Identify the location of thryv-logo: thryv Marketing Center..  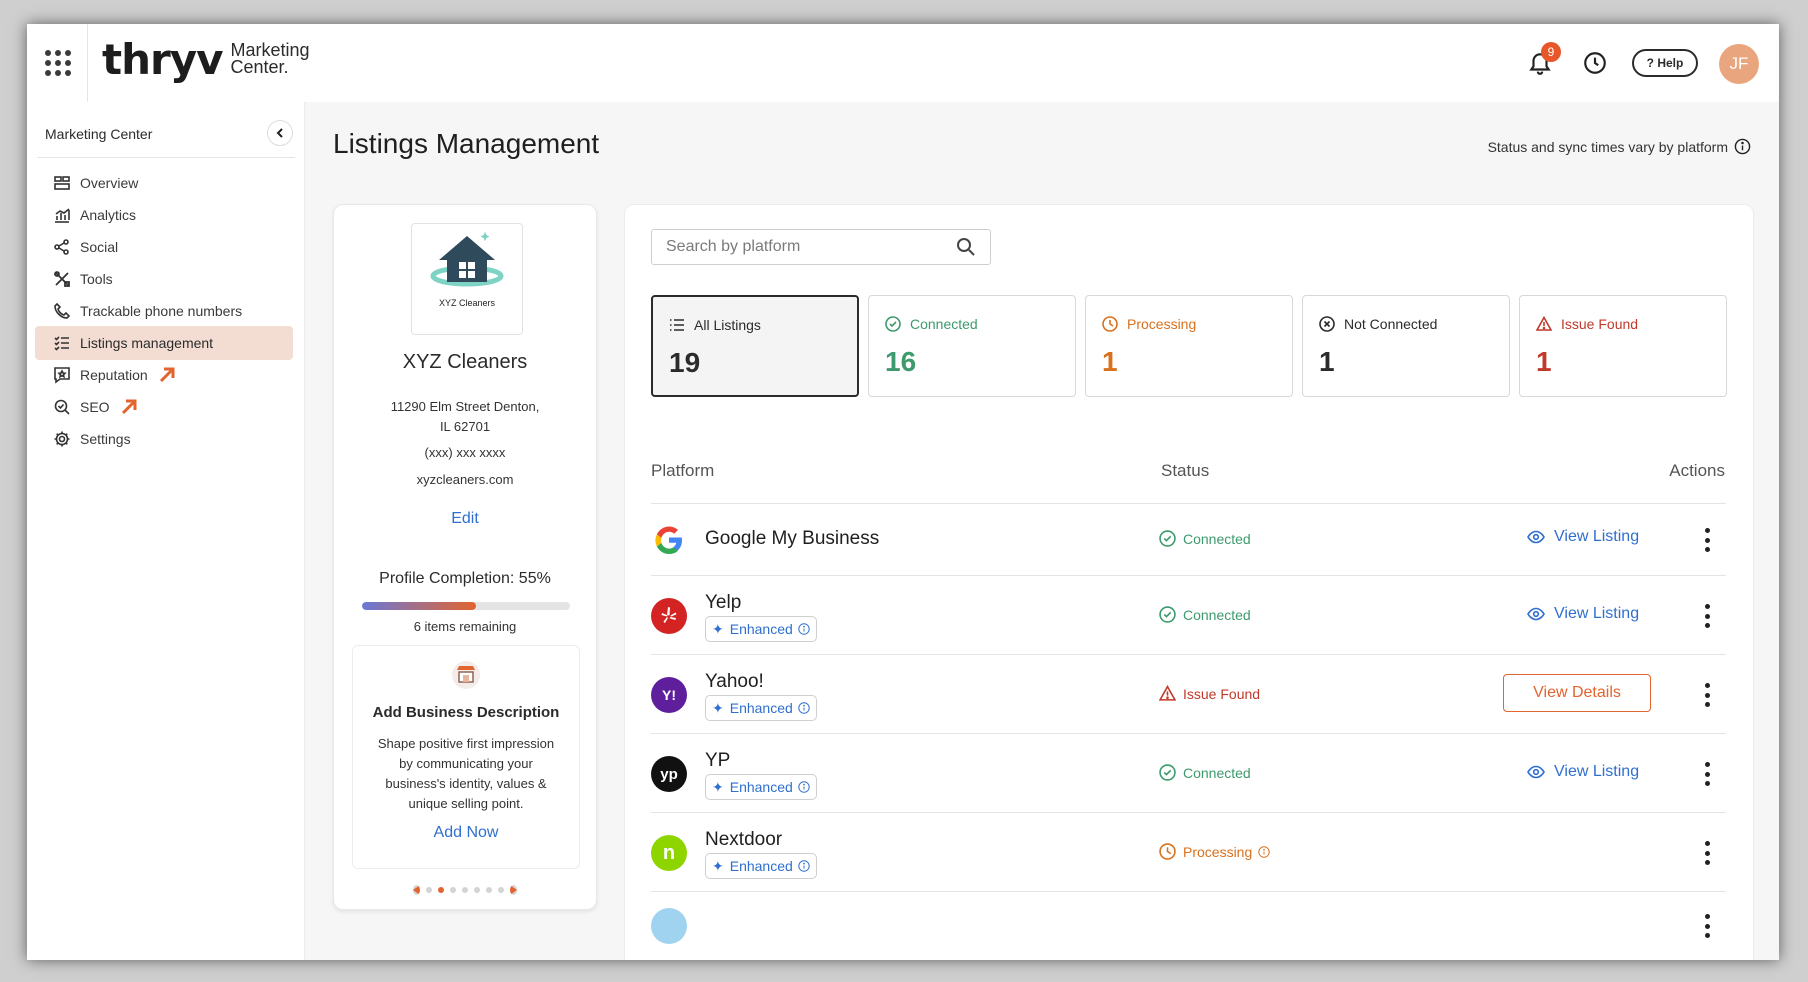
(205, 60).